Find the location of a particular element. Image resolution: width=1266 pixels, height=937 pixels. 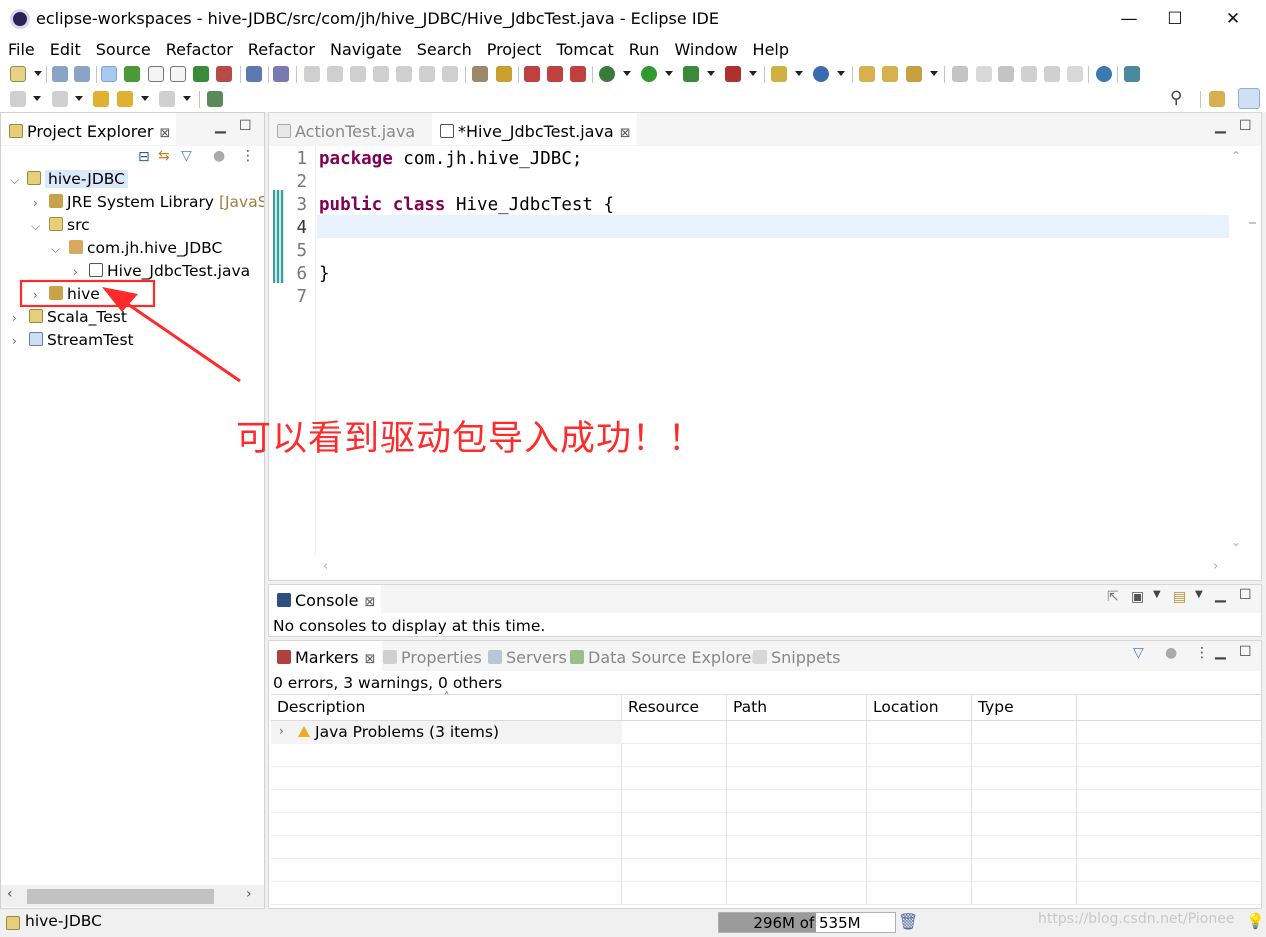

lightbulb-icon: 💡 is located at coordinates (1255, 921).